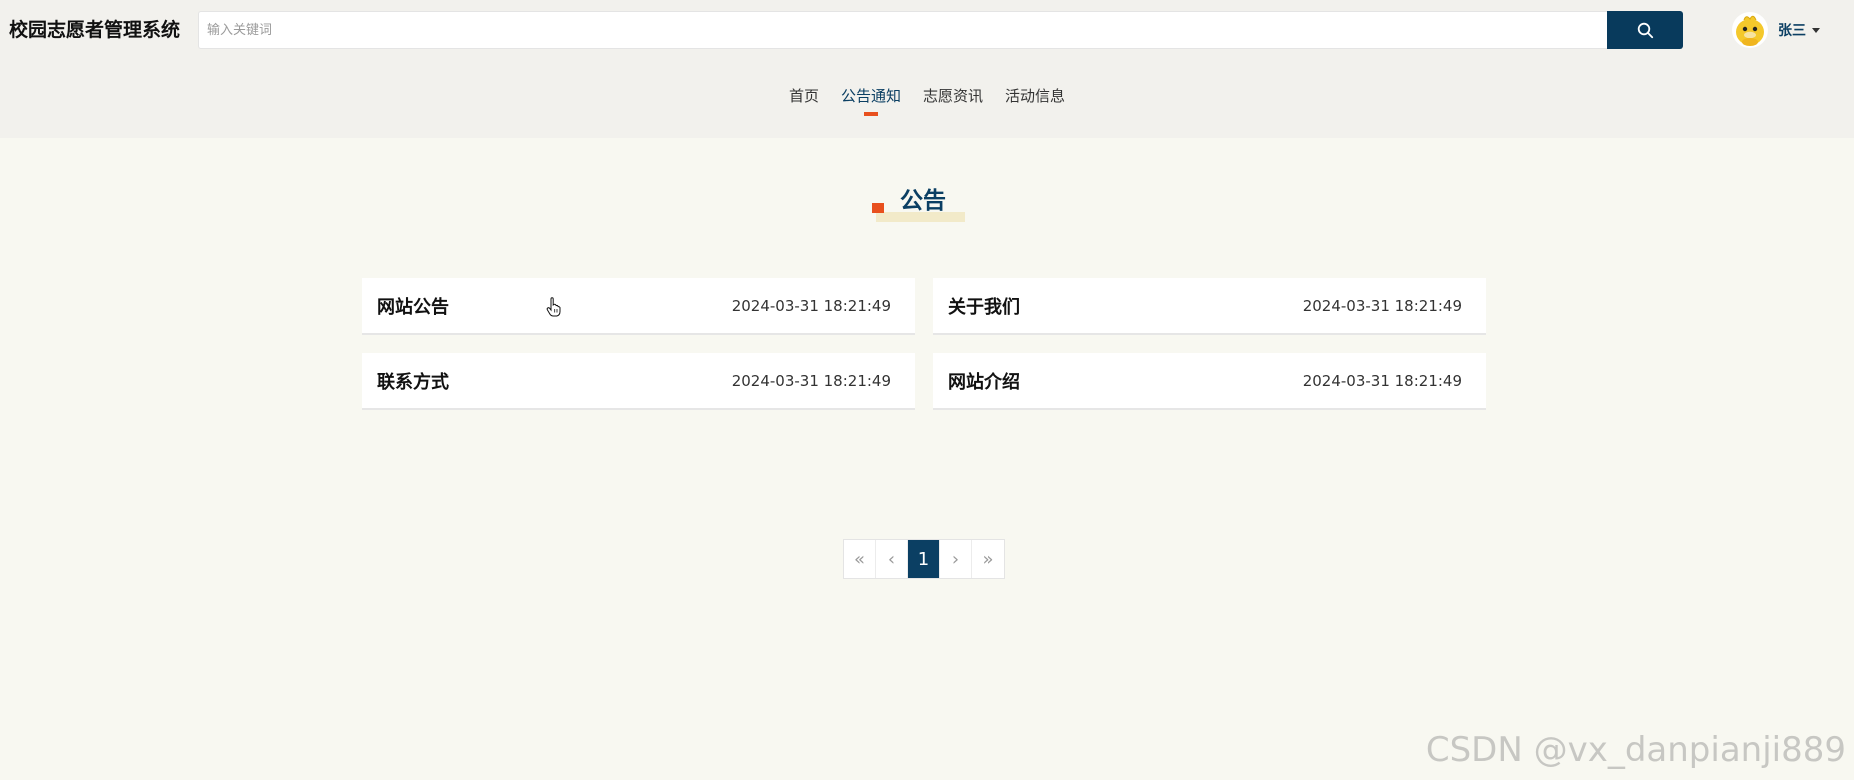 This screenshot has width=1854, height=780. What do you see at coordinates (1750, 30) in the screenshot?
I see `duck-avatar-icon` at bounding box center [1750, 30].